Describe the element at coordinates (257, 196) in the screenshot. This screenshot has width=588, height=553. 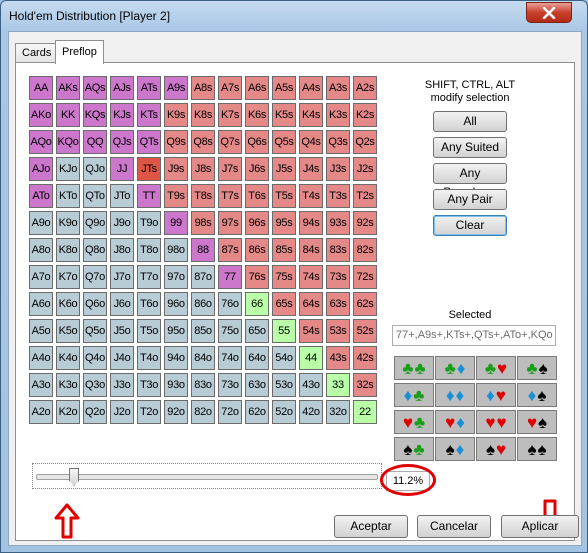
I see `hand-cell-T6s: T6s` at that location.